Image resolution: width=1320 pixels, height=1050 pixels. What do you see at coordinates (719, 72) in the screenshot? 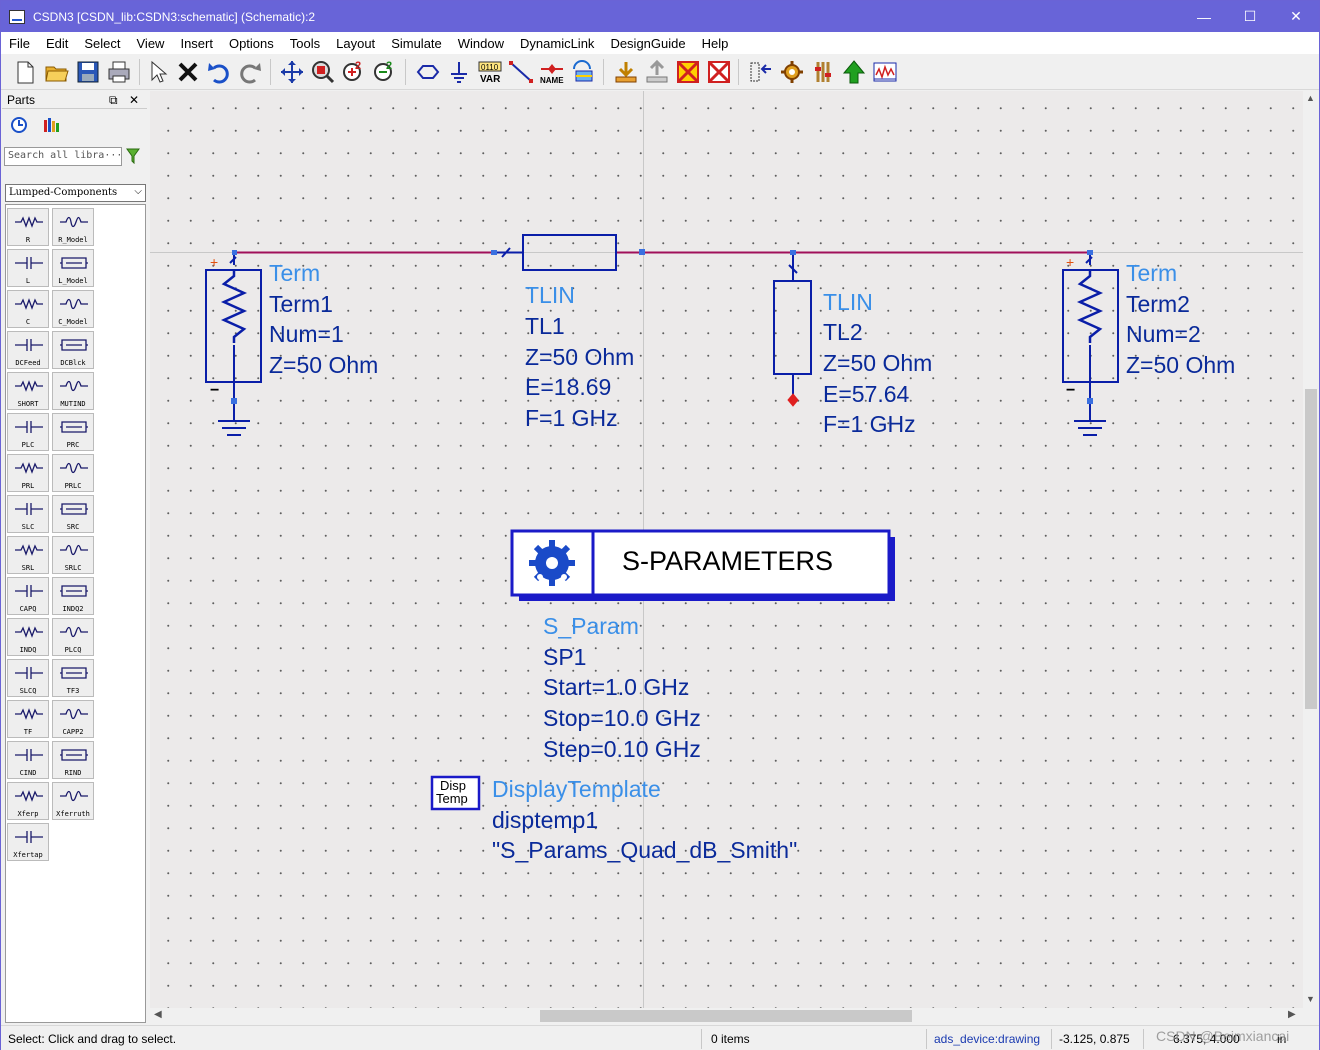
I see `short-icon` at bounding box center [719, 72].